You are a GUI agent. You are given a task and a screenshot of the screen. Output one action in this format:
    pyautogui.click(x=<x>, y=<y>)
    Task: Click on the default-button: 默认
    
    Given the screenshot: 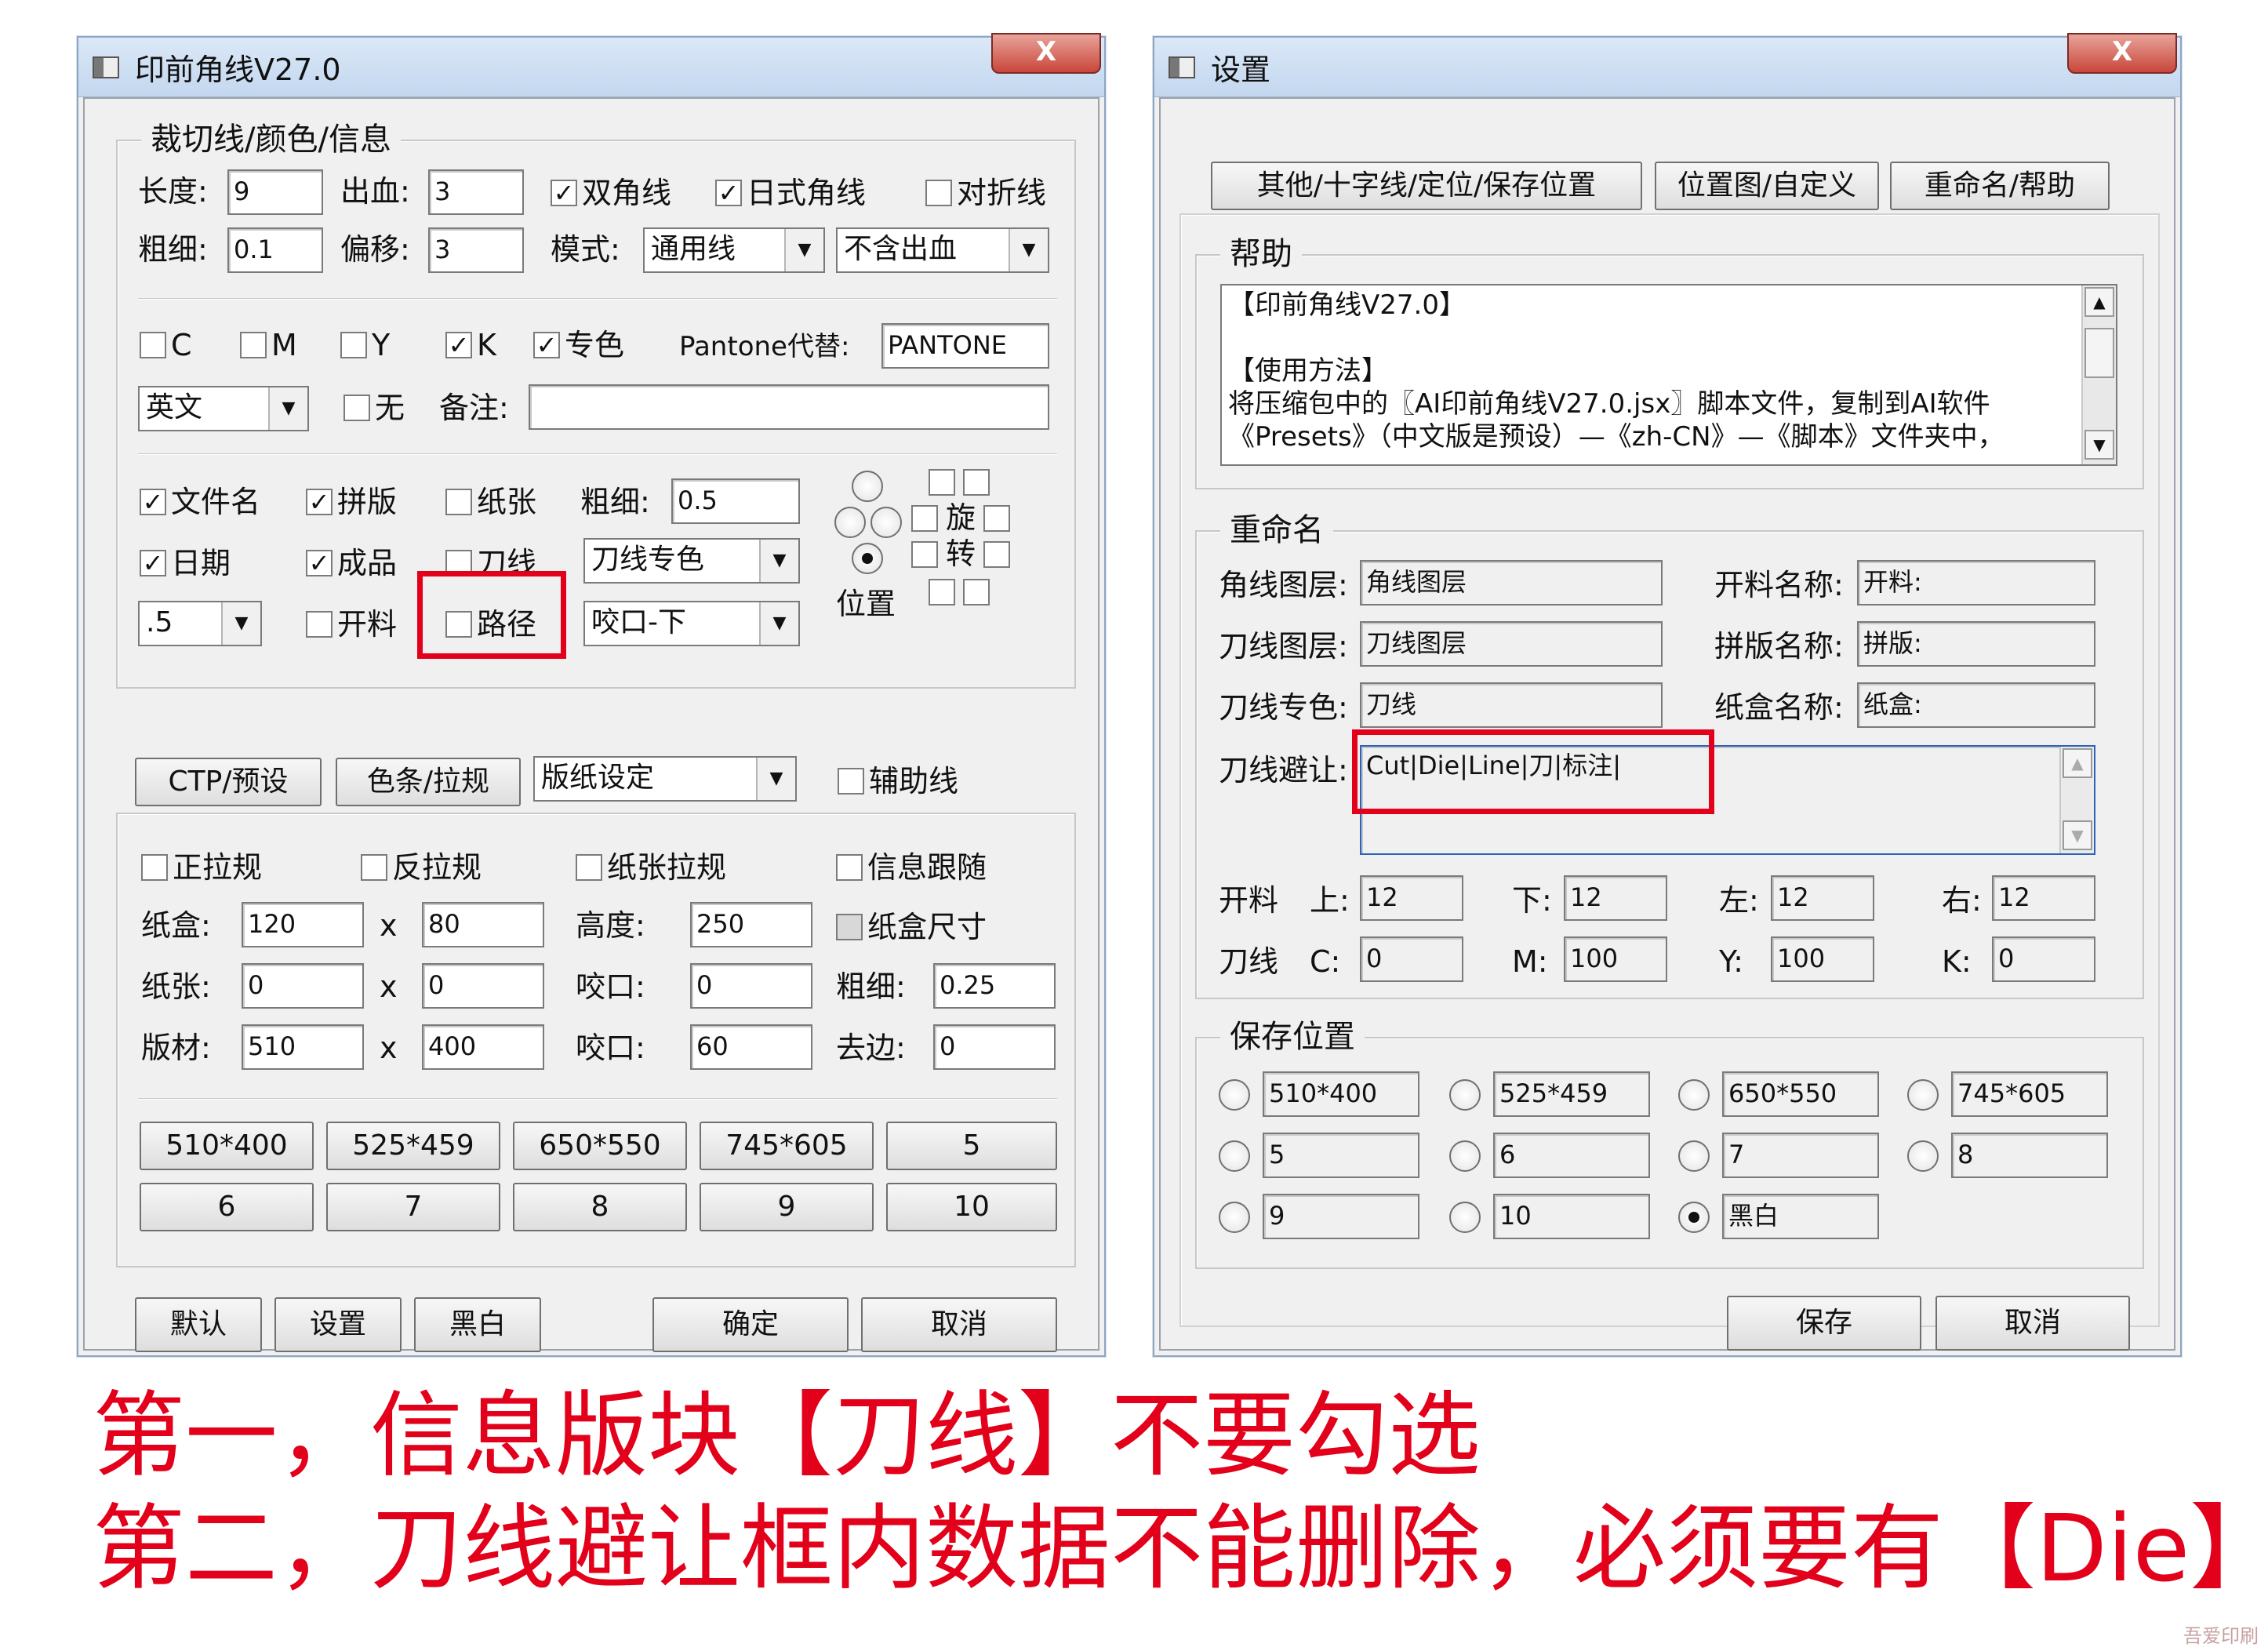 What is the action you would take?
    pyautogui.click(x=198, y=1325)
    